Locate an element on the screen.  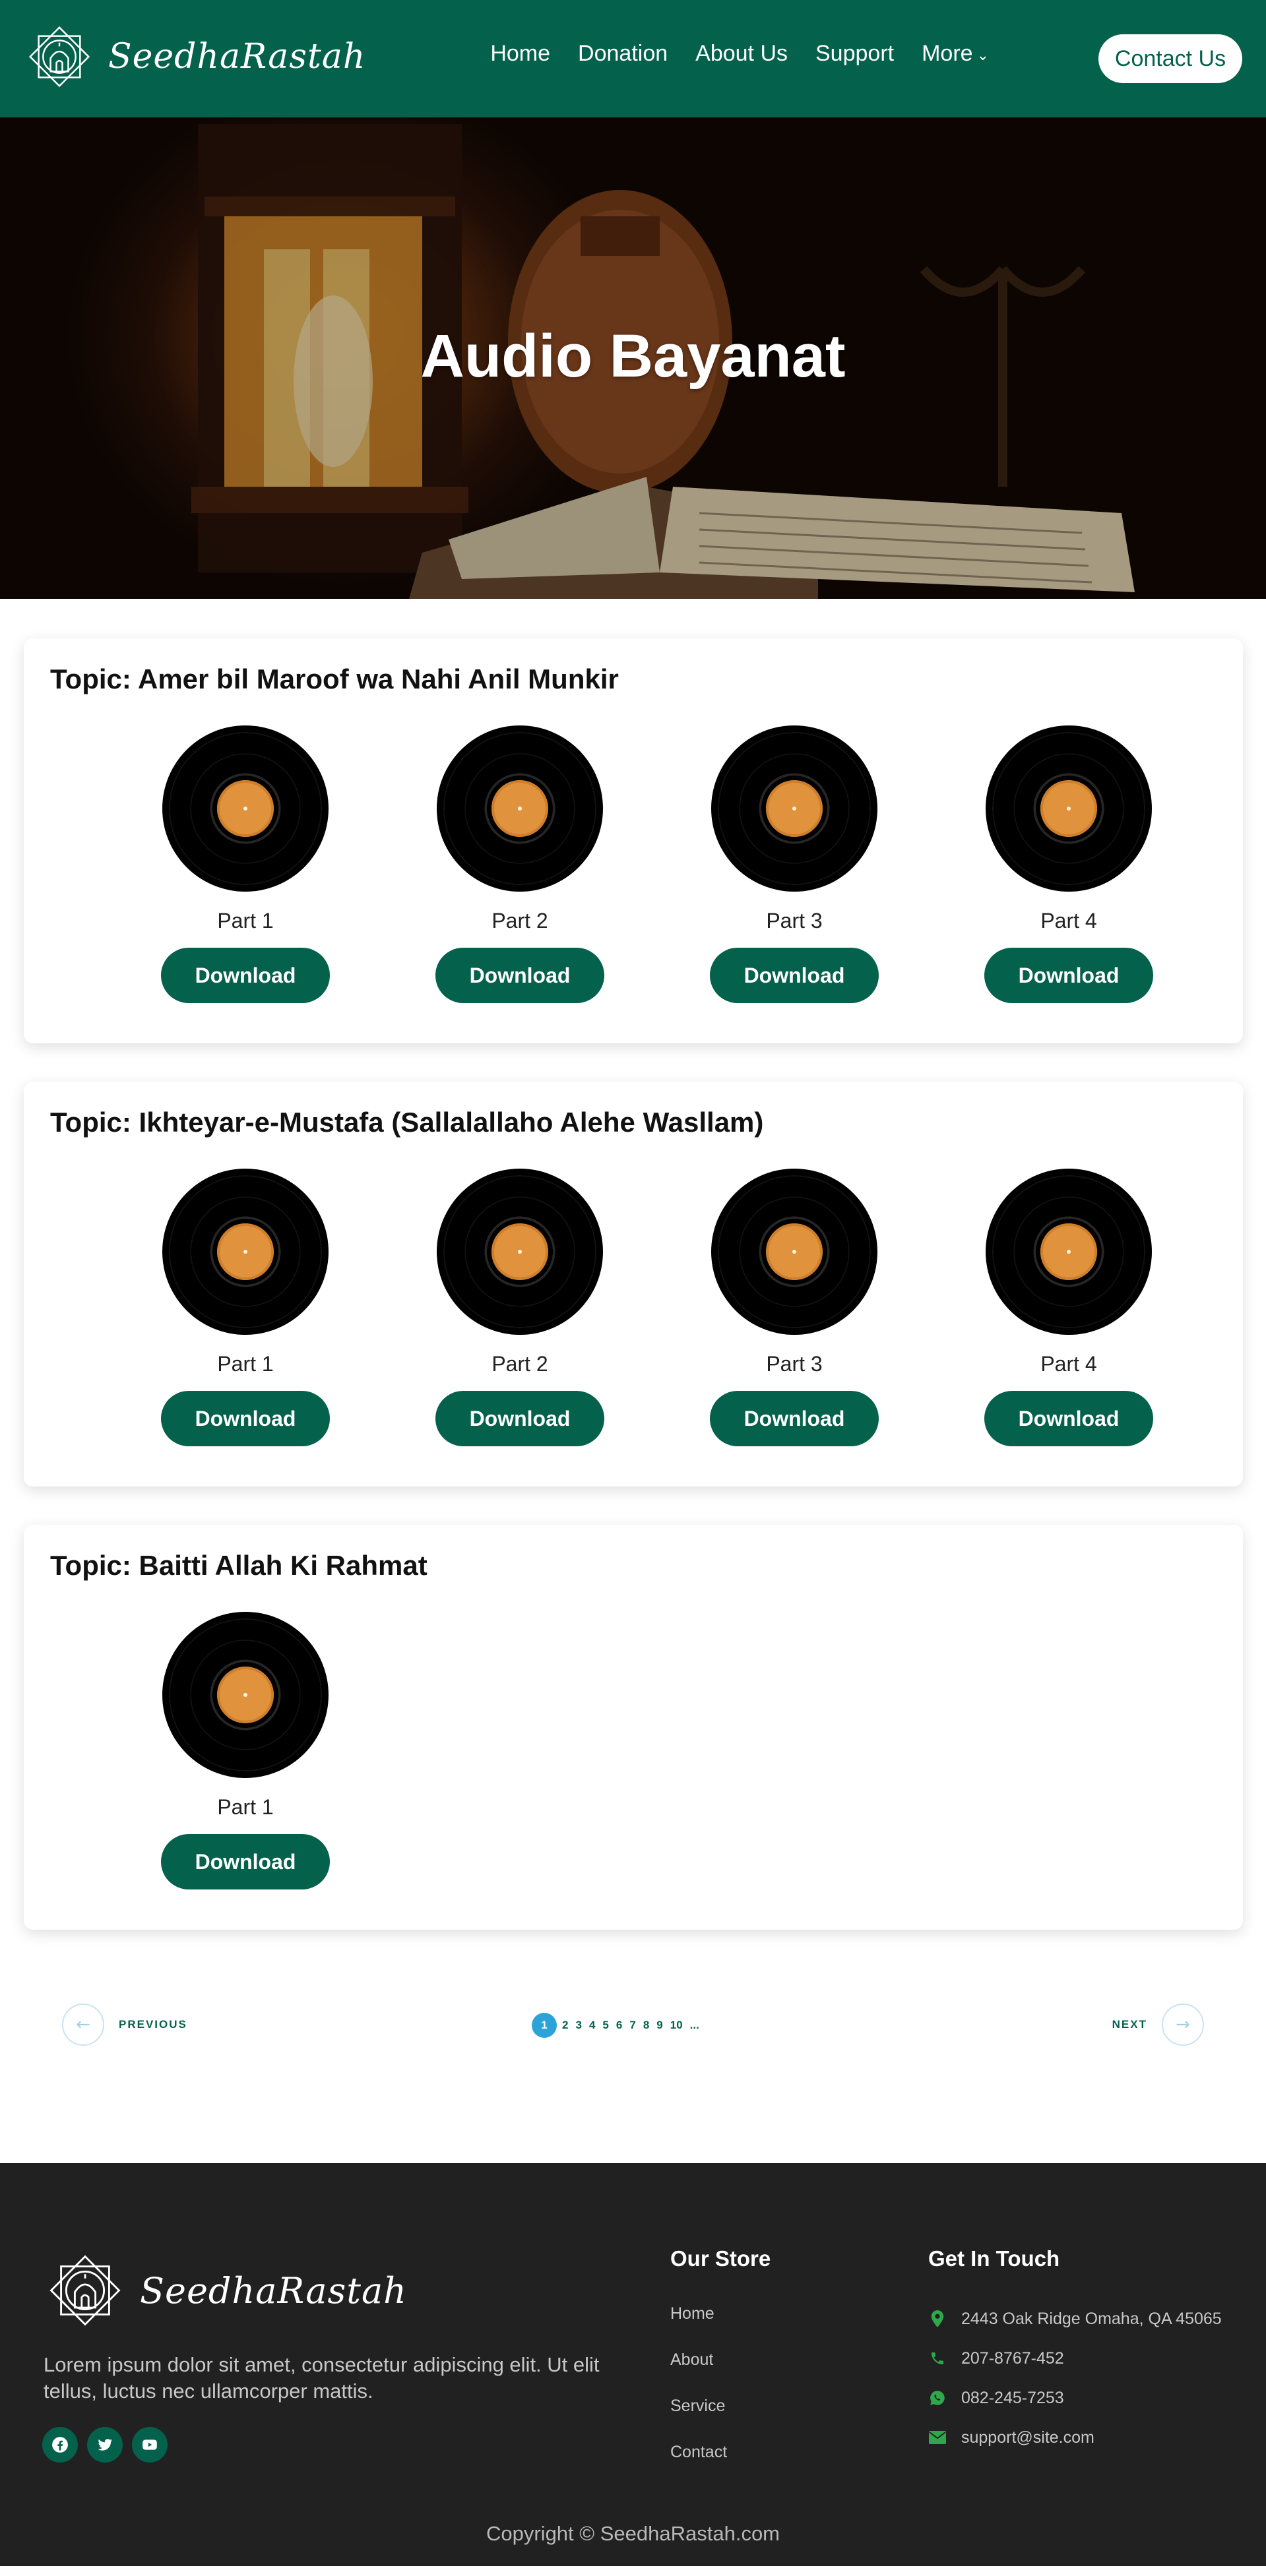
page-number: 6 is located at coordinates (619, 2025).